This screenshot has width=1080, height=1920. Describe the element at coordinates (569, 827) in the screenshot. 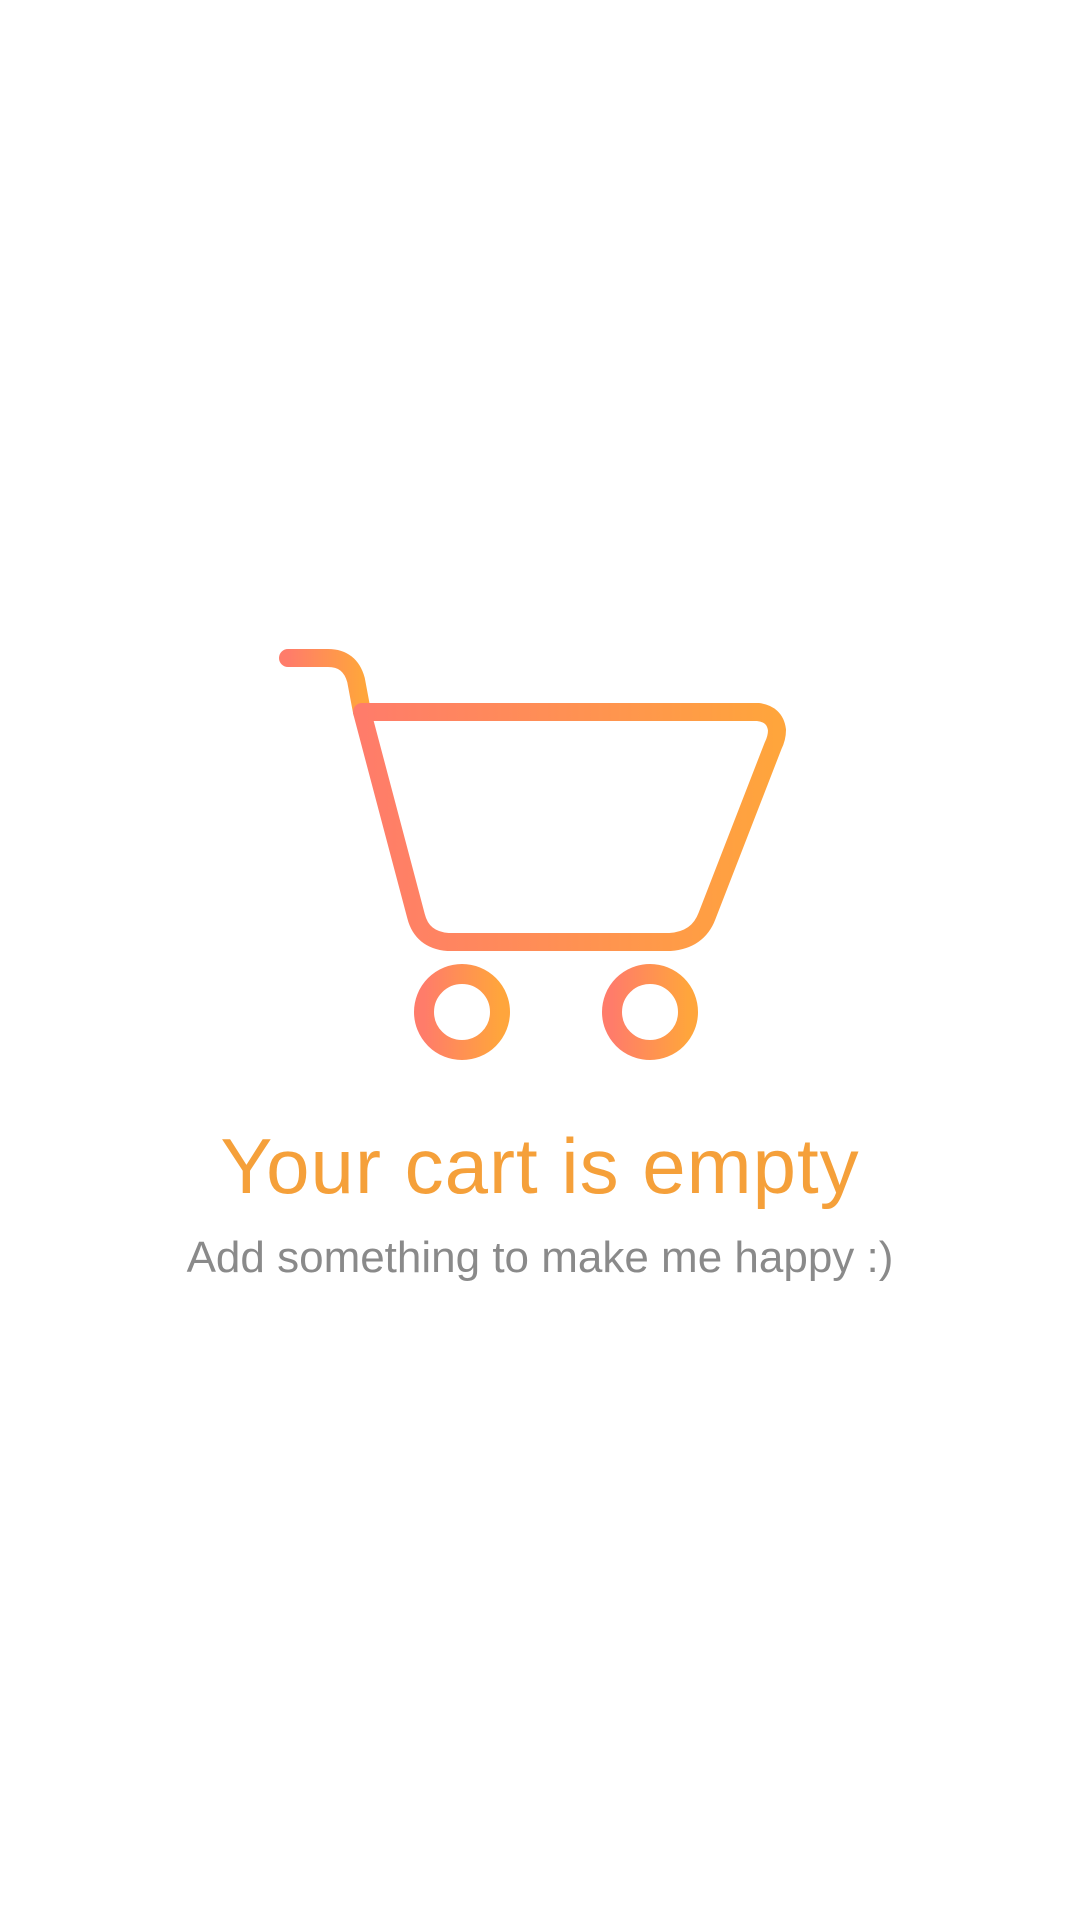

I see `cart-basket` at that location.